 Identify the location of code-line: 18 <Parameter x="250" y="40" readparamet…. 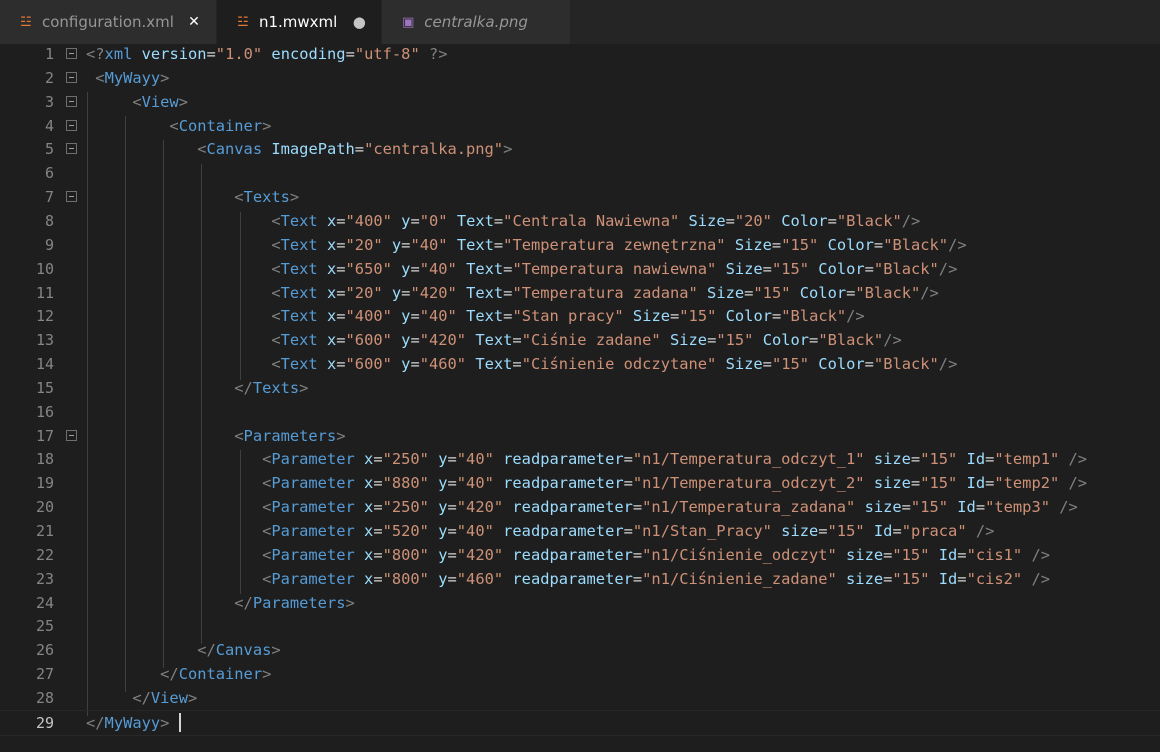
(580, 459).